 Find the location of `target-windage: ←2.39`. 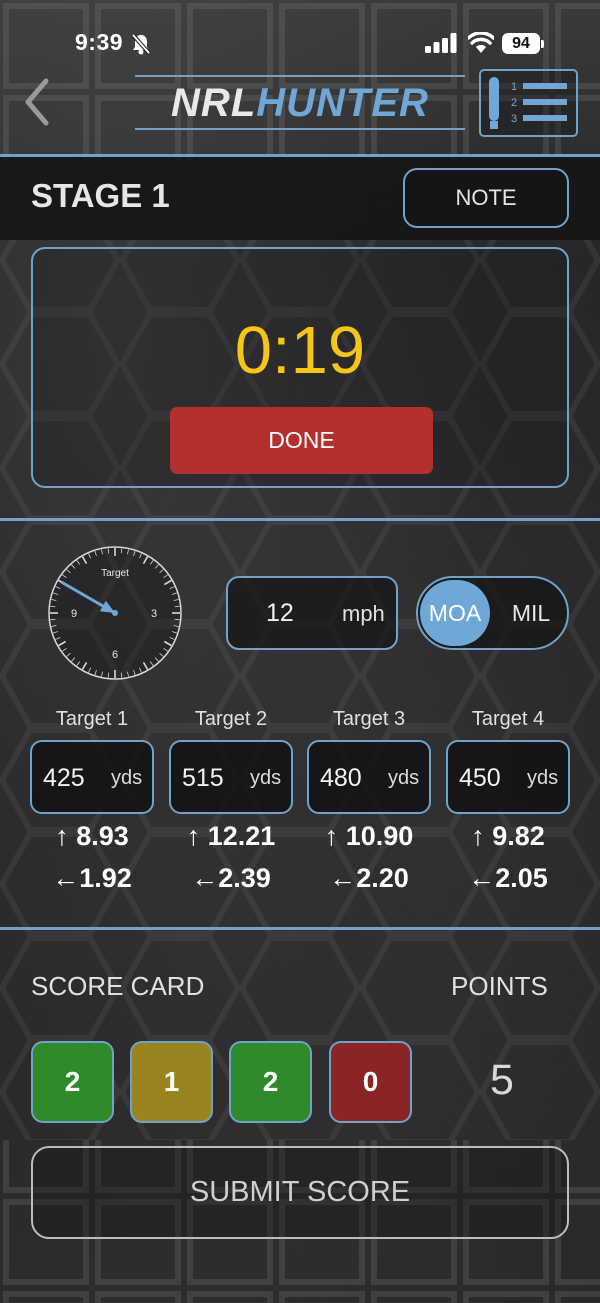

target-windage: ←2.39 is located at coordinates (231, 878).